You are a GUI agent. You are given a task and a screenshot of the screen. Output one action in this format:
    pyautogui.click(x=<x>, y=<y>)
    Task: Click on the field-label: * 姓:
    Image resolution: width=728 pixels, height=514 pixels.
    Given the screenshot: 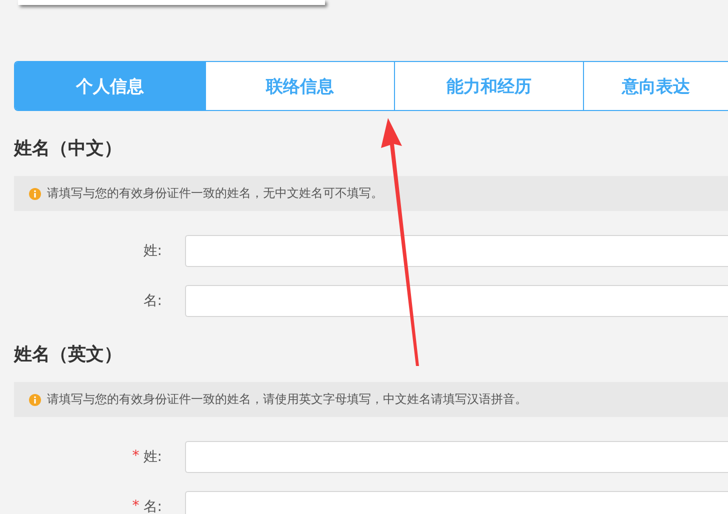 What is the action you would take?
    pyautogui.click(x=146, y=457)
    